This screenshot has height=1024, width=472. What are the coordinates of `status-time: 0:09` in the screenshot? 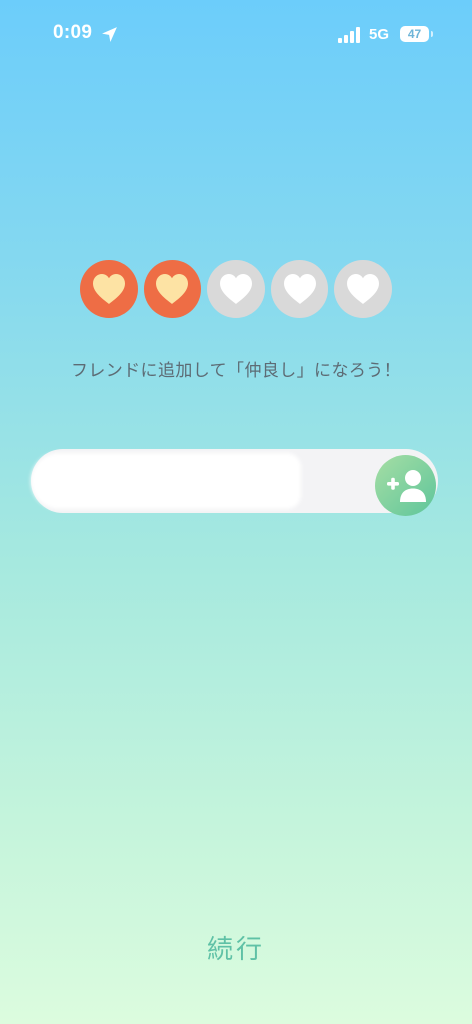 It's located at (73, 32).